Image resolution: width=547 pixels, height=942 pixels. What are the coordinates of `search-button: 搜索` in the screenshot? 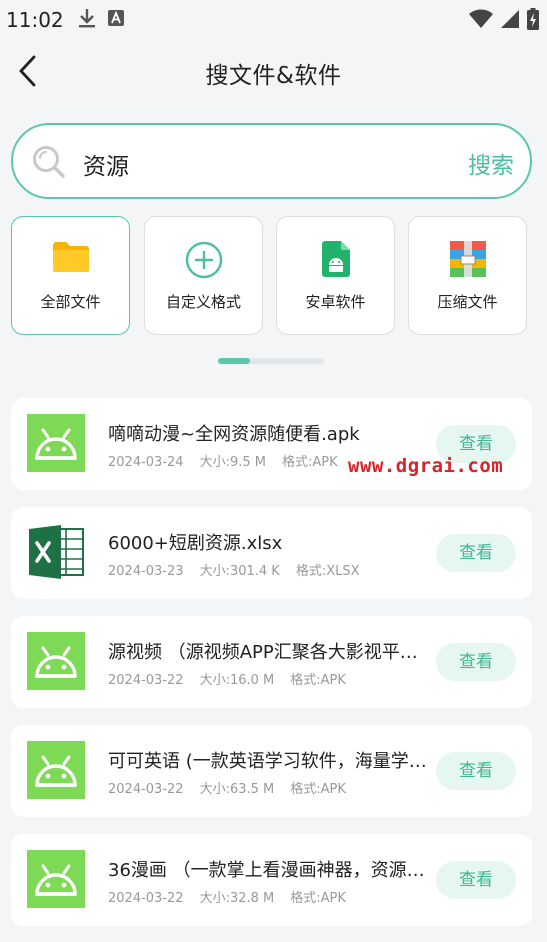 It's located at (491, 163).